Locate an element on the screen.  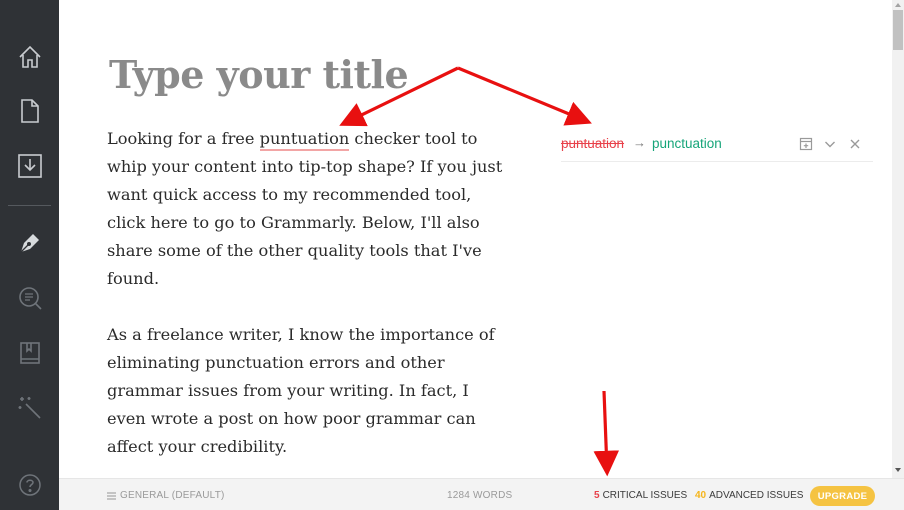
book-icon is located at coordinates (29, 353).